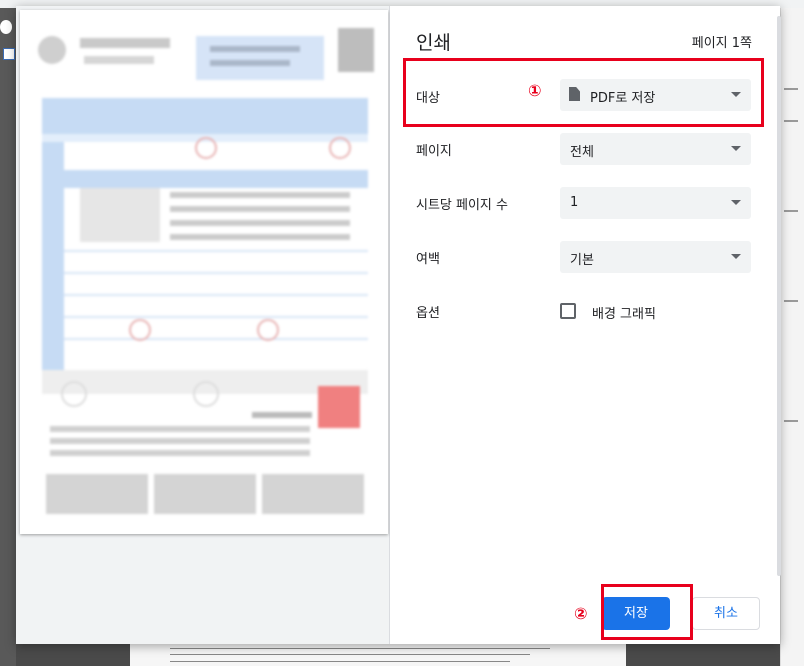  Describe the element at coordinates (582, 152) in the screenshot. I see `pages-value: 전체` at that location.